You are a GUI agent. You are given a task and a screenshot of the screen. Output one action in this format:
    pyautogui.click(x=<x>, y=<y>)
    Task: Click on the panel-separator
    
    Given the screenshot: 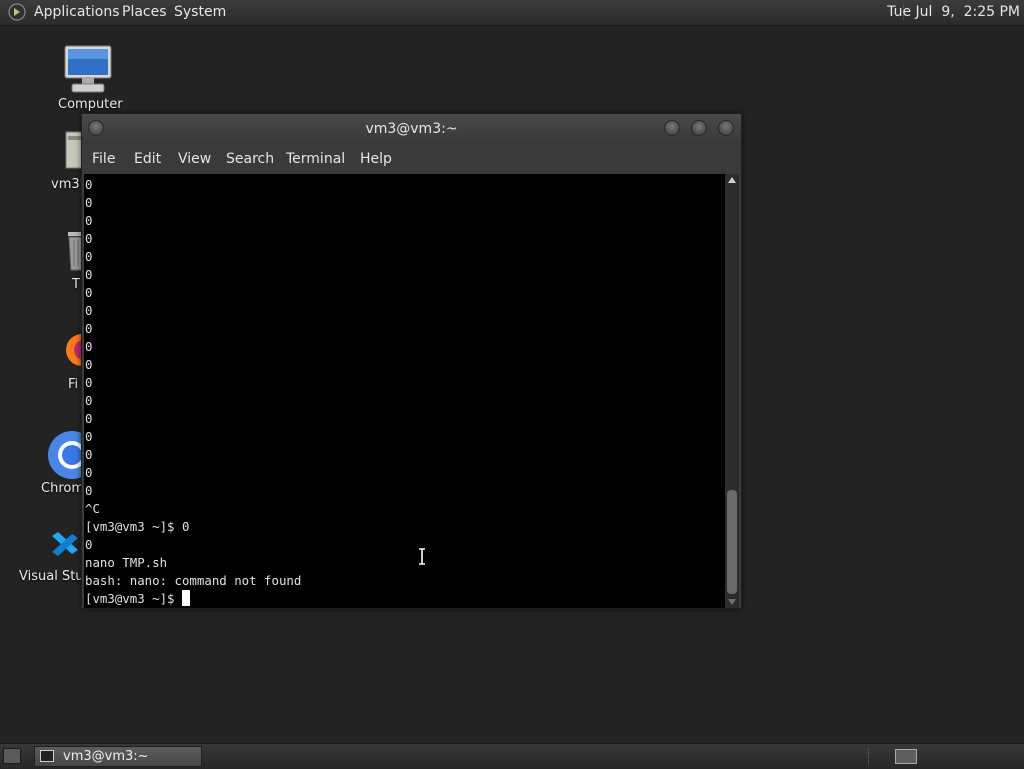 What is the action you would take?
    pyautogui.click(x=868, y=756)
    